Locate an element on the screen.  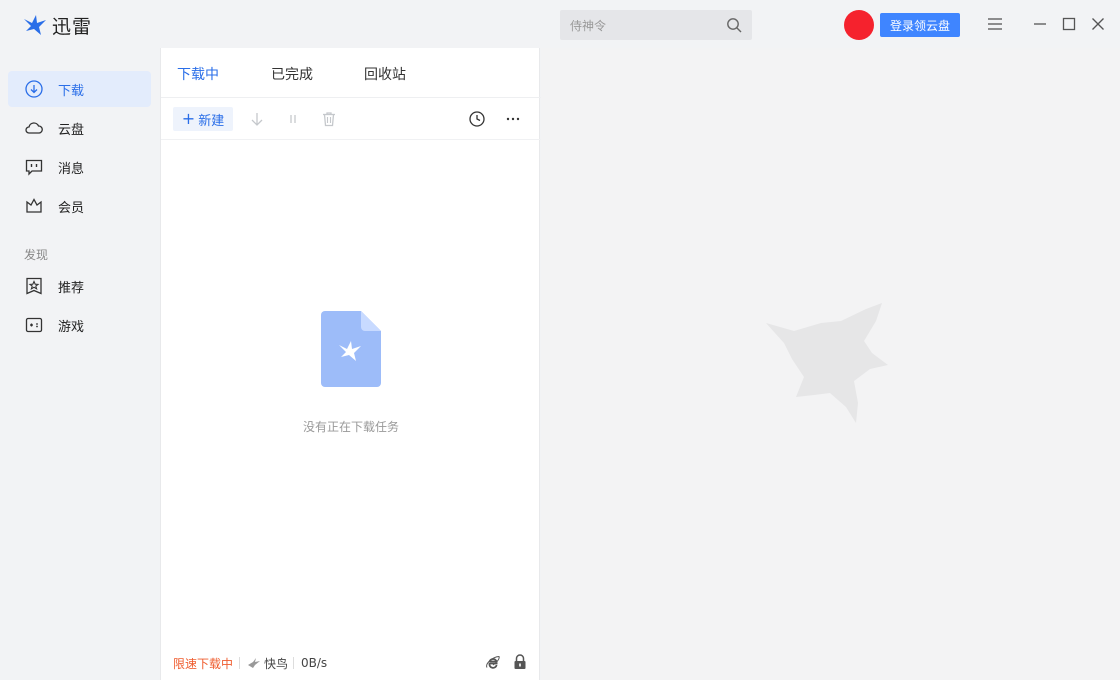
sidebar-item-recommend: 推荐 is located at coordinates (79, 286).